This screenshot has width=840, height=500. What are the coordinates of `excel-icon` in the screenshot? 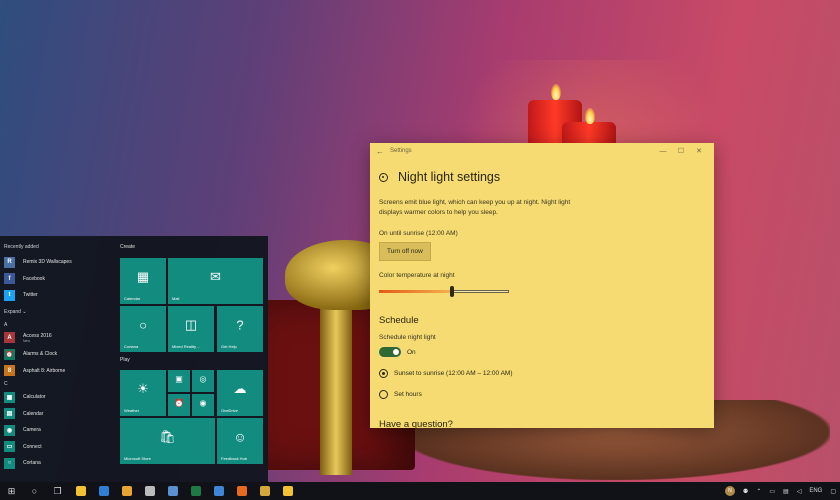 It's located at (195, 491).